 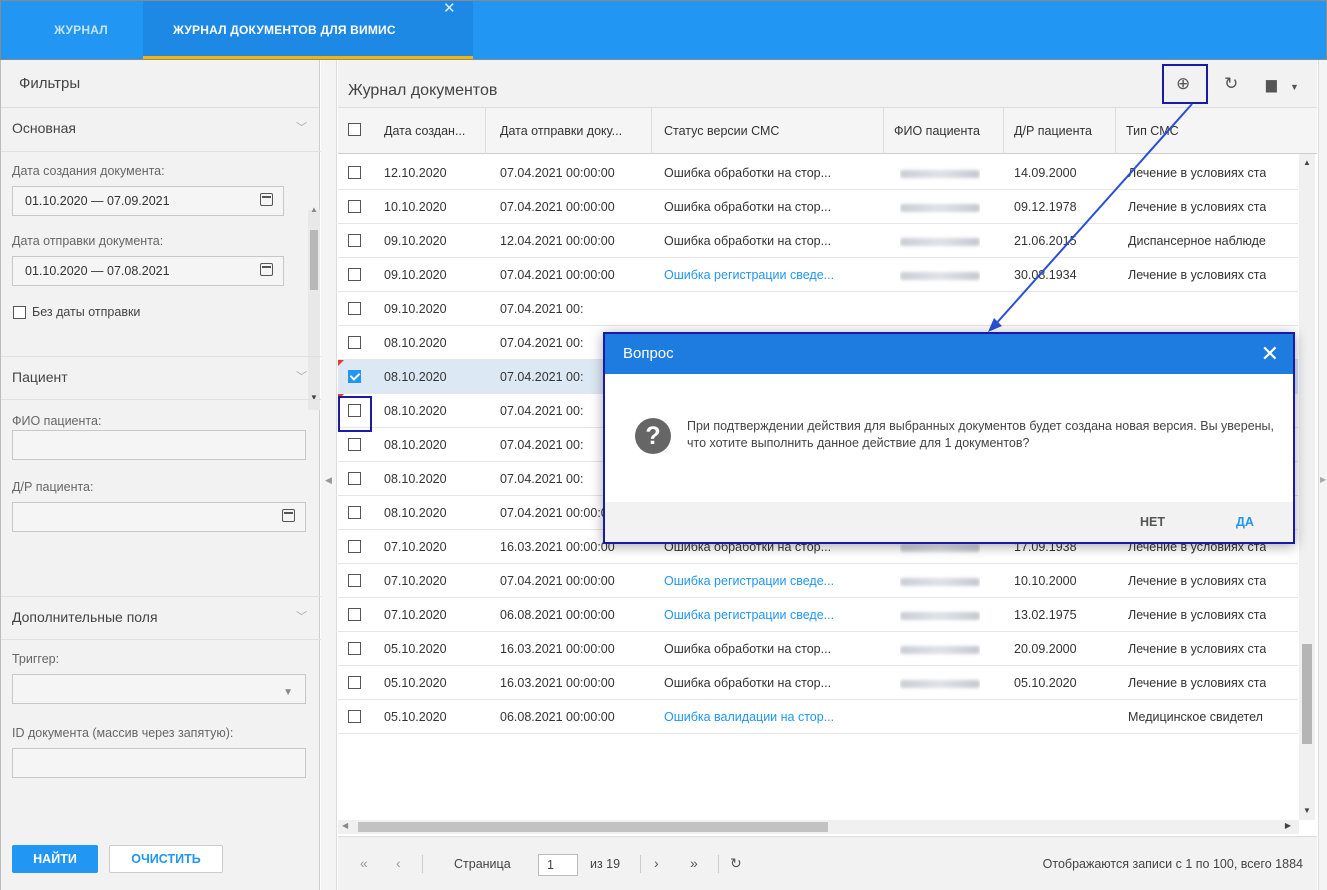 I want to click on col-type: Тип СМС, so click(x=1208, y=131).